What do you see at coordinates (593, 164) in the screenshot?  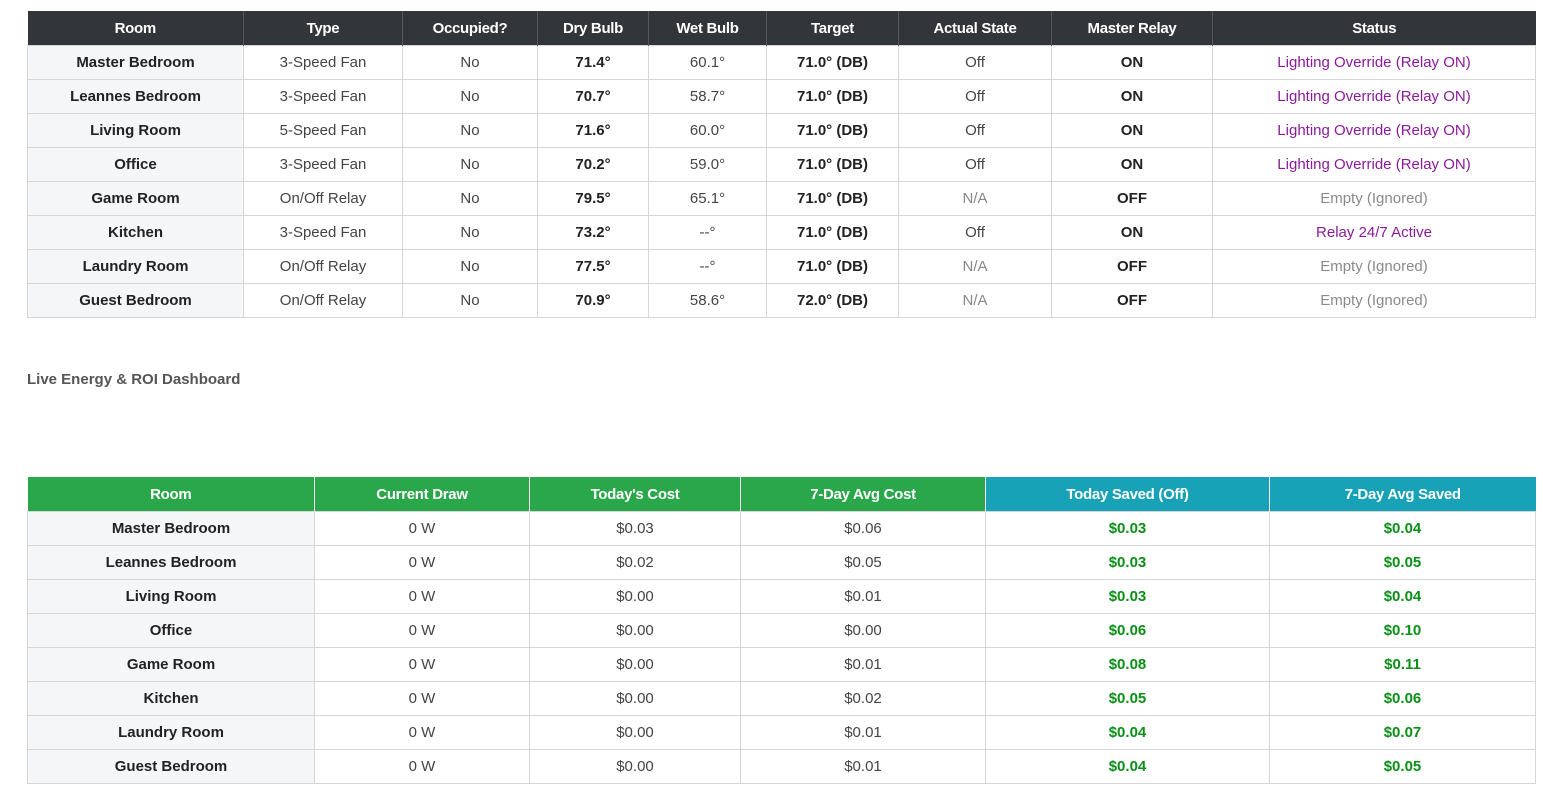 I see `dry-bulb-cell: 70.2°` at bounding box center [593, 164].